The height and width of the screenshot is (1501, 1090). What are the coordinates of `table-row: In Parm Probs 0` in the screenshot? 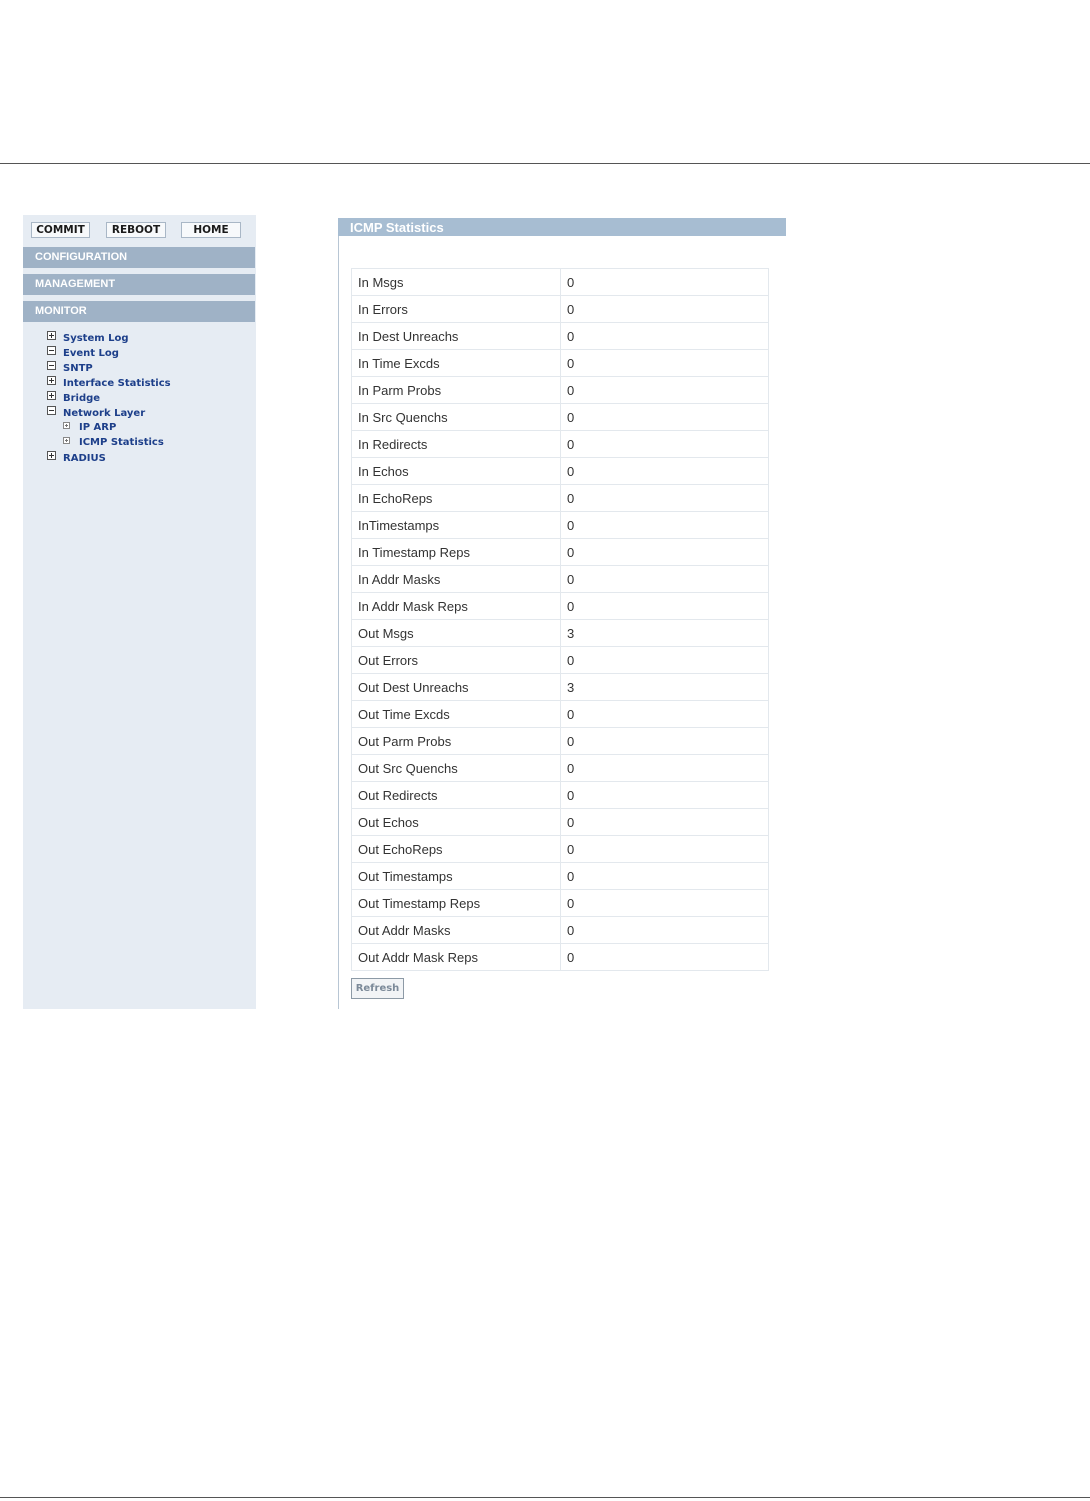 It's located at (560, 390).